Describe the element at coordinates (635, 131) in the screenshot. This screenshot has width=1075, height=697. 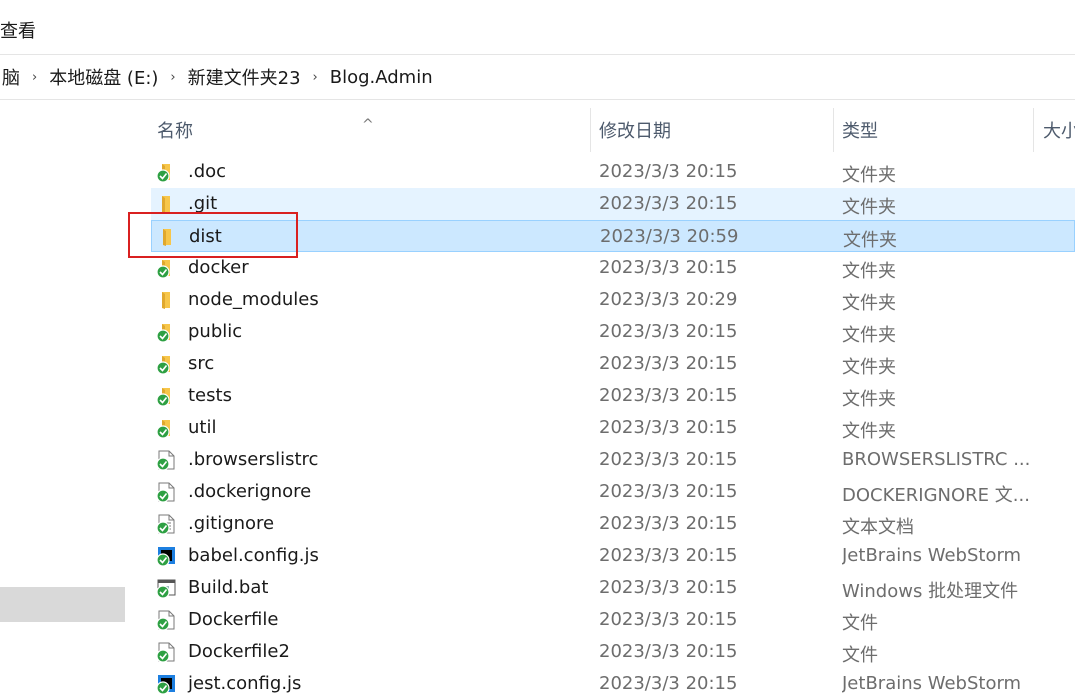
I see `column-header-modified-label: 修改日期` at that location.